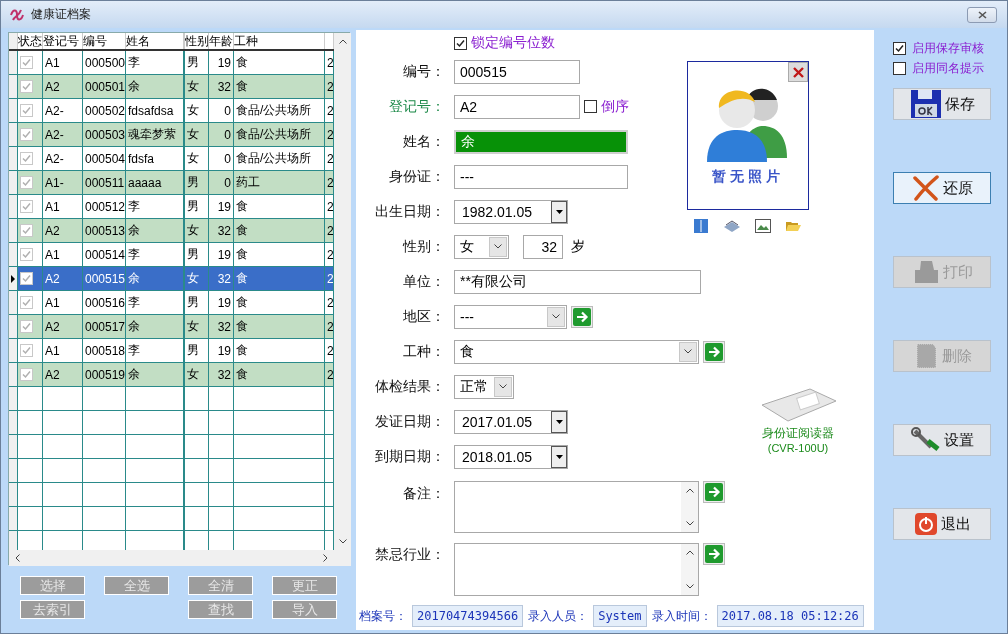 The height and width of the screenshot is (634, 1008). What do you see at coordinates (104, 302) in the screenshot?
I see `table-cell: 000516` at bounding box center [104, 302].